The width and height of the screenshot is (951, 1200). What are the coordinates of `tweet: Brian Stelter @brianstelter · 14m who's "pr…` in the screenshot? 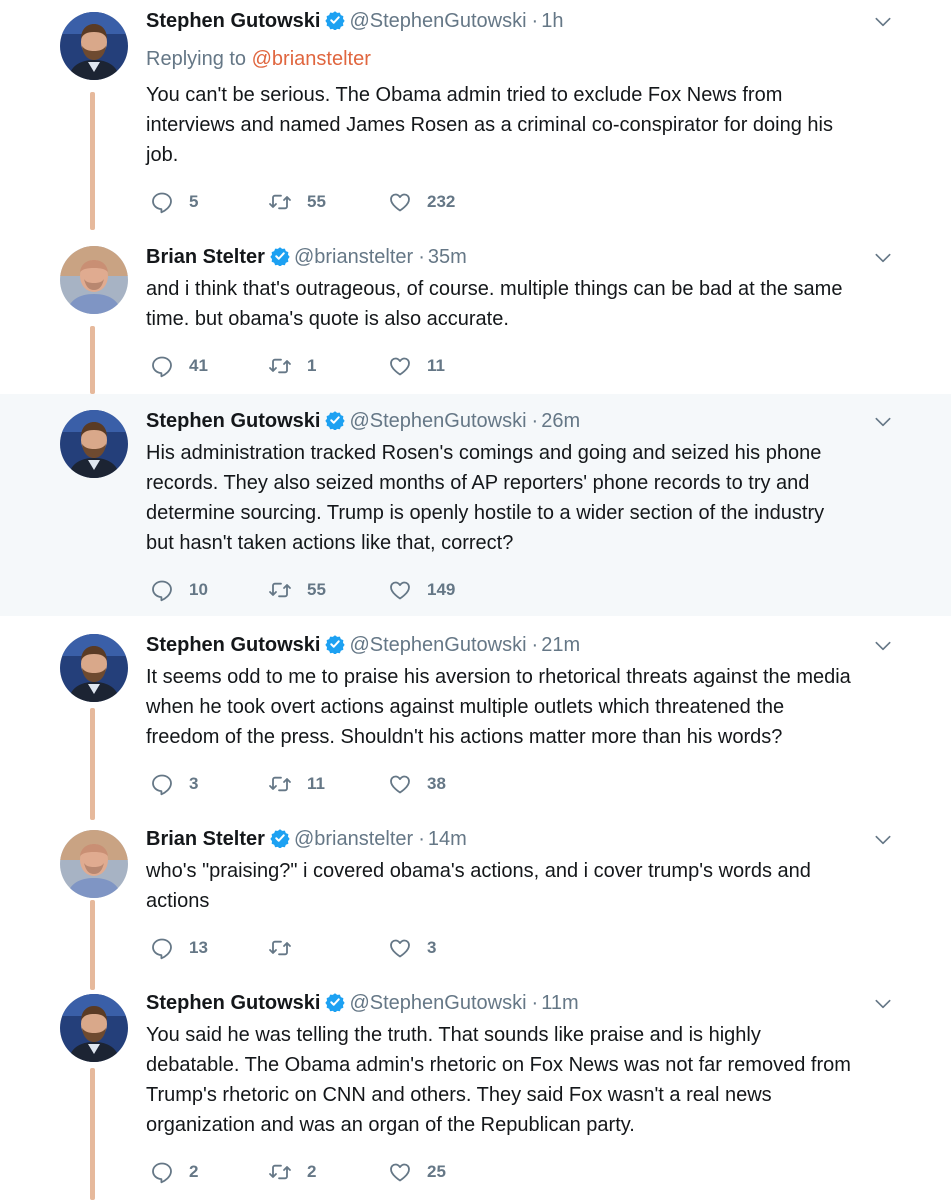 It's located at (475, 905).